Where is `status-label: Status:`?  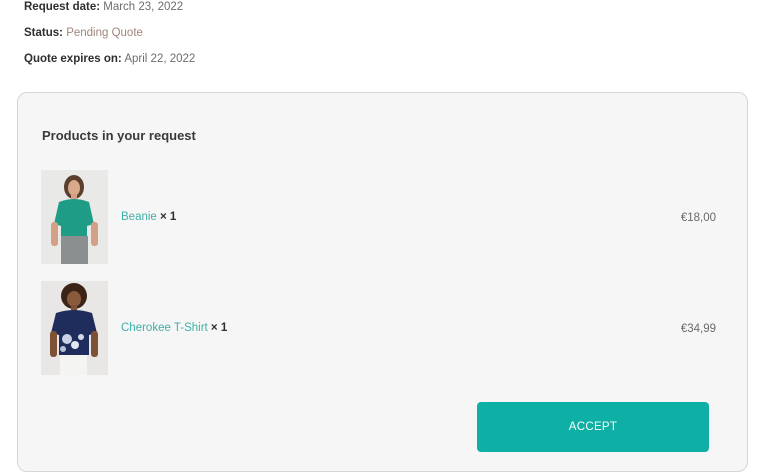
status-label: Status: is located at coordinates (43, 33).